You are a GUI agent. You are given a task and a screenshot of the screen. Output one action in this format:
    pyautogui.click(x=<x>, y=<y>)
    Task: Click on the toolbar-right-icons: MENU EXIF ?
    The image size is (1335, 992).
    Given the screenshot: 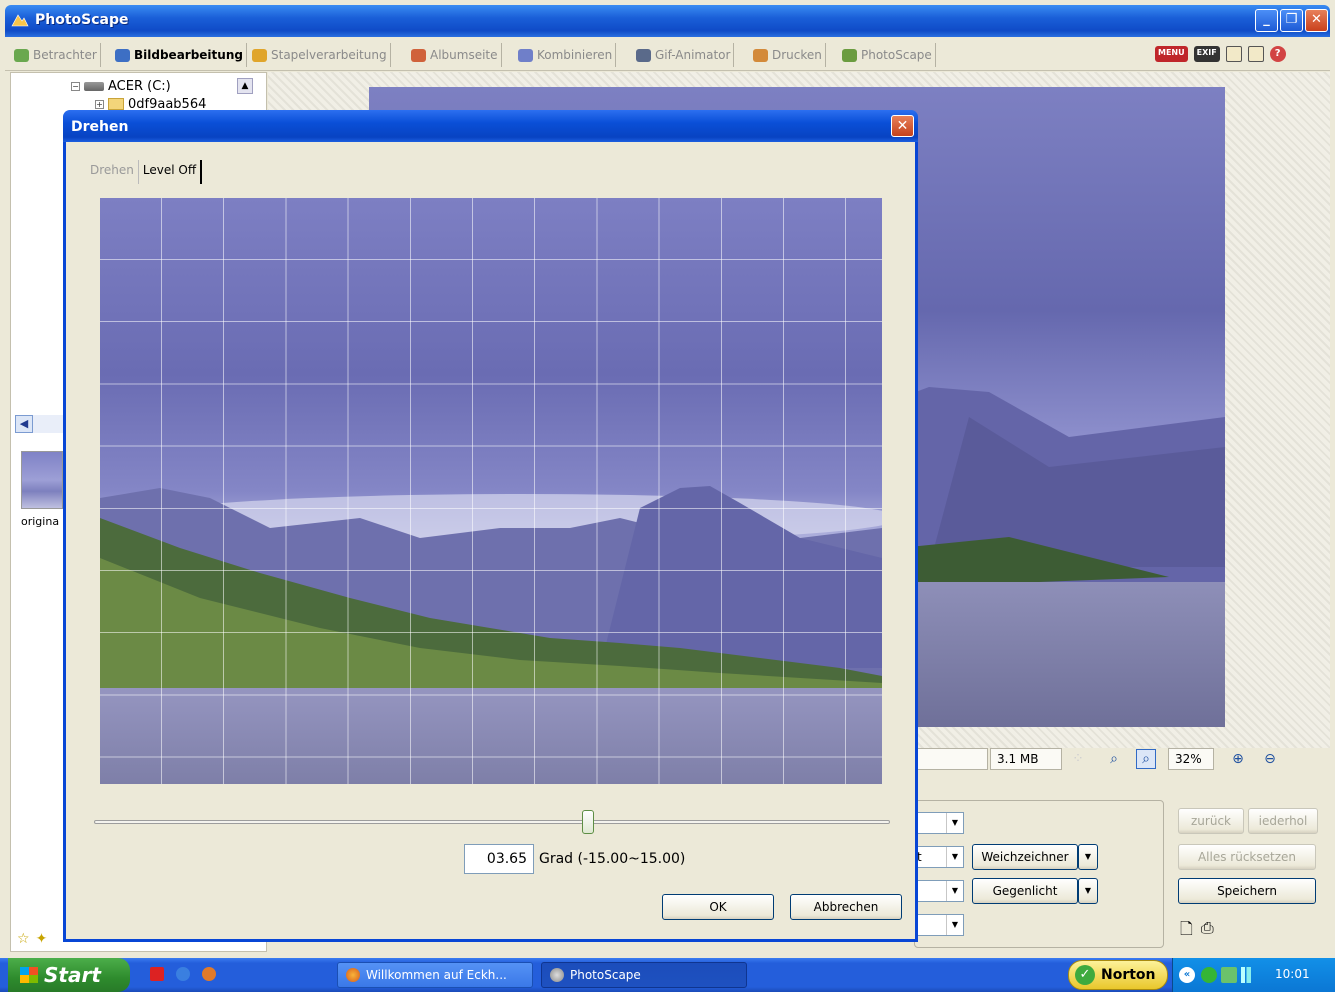 What is the action you would take?
    pyautogui.click(x=1220, y=54)
    